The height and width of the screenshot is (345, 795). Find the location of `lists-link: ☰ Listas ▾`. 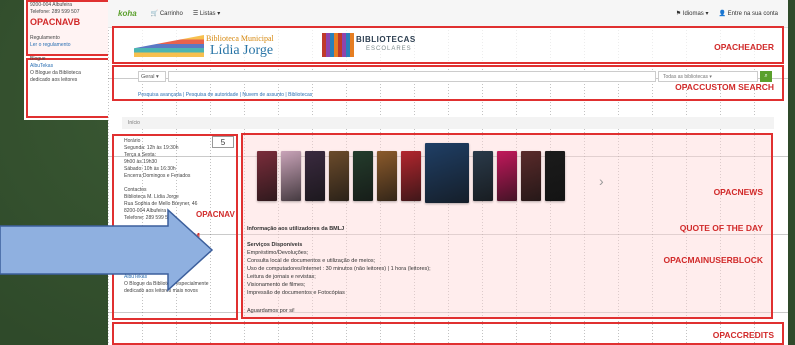

lists-link: ☰ Listas ▾ is located at coordinates (206, 13).